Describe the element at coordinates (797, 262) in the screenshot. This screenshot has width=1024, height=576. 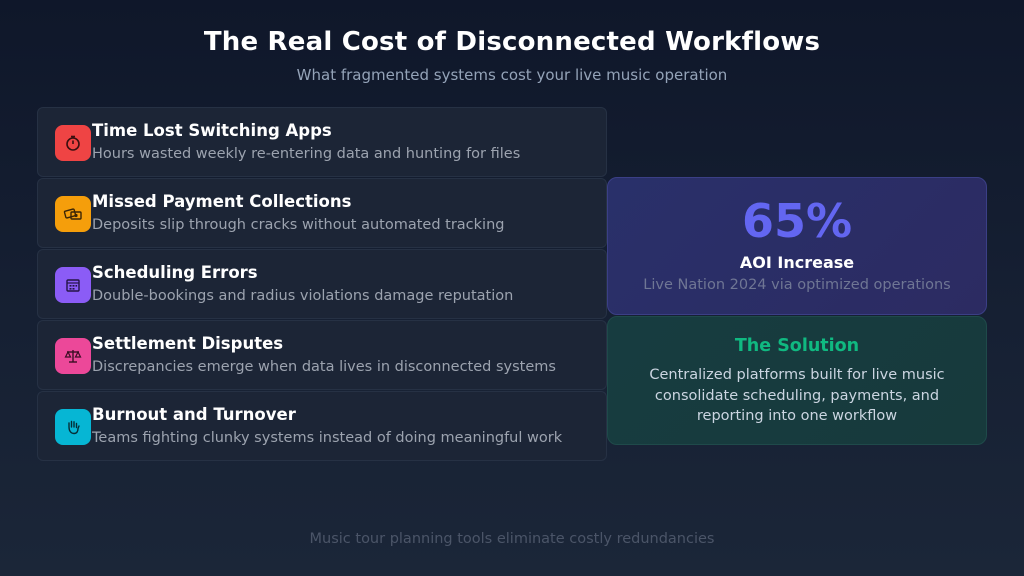
I see `stat-label: AOI Increase` at that location.